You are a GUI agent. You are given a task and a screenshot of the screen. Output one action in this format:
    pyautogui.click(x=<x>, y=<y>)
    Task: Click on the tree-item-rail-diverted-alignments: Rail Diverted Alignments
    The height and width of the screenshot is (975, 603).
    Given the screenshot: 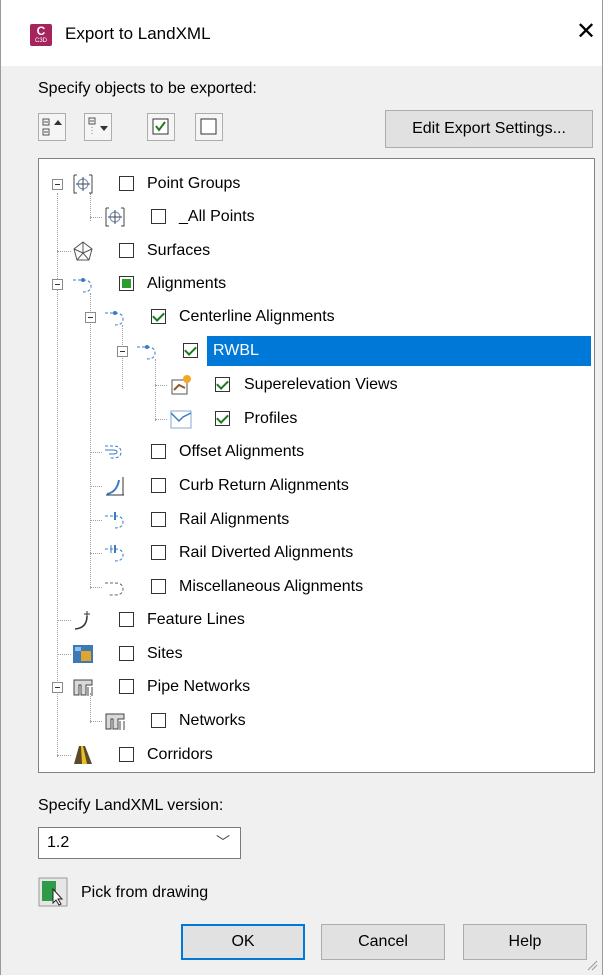 What is the action you would take?
    pyautogui.click(x=316, y=553)
    